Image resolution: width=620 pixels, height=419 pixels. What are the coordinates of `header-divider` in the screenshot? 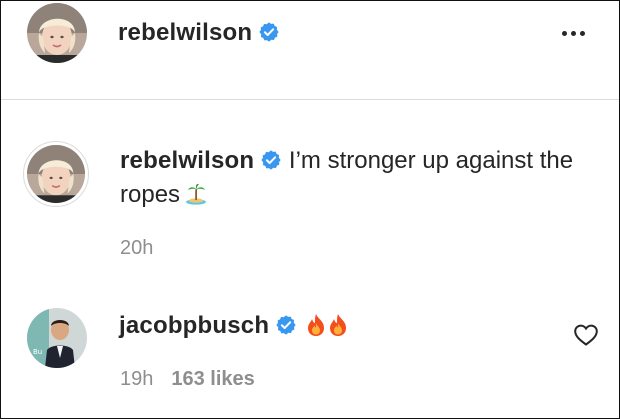 It's located at (310, 99).